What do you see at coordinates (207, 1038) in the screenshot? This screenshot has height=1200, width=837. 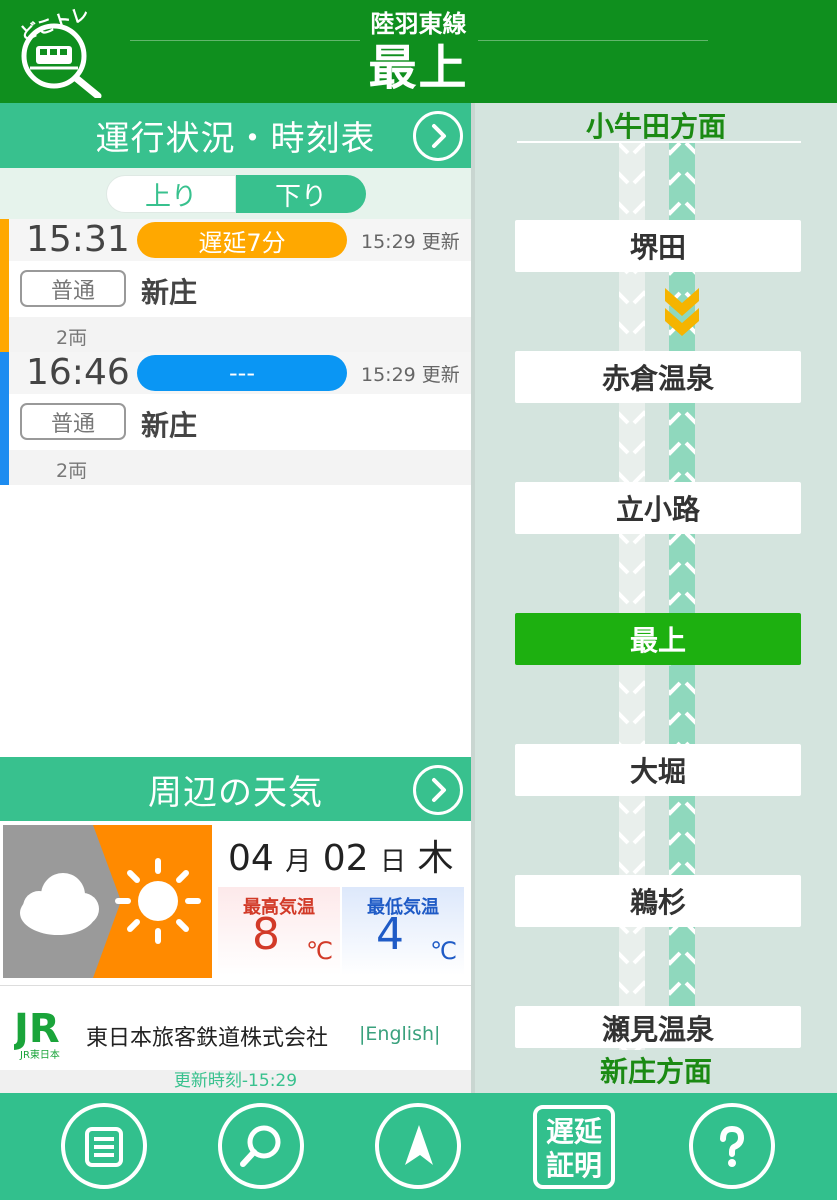 I see `company-name: 東日本旅客鉄道株式会社` at bounding box center [207, 1038].